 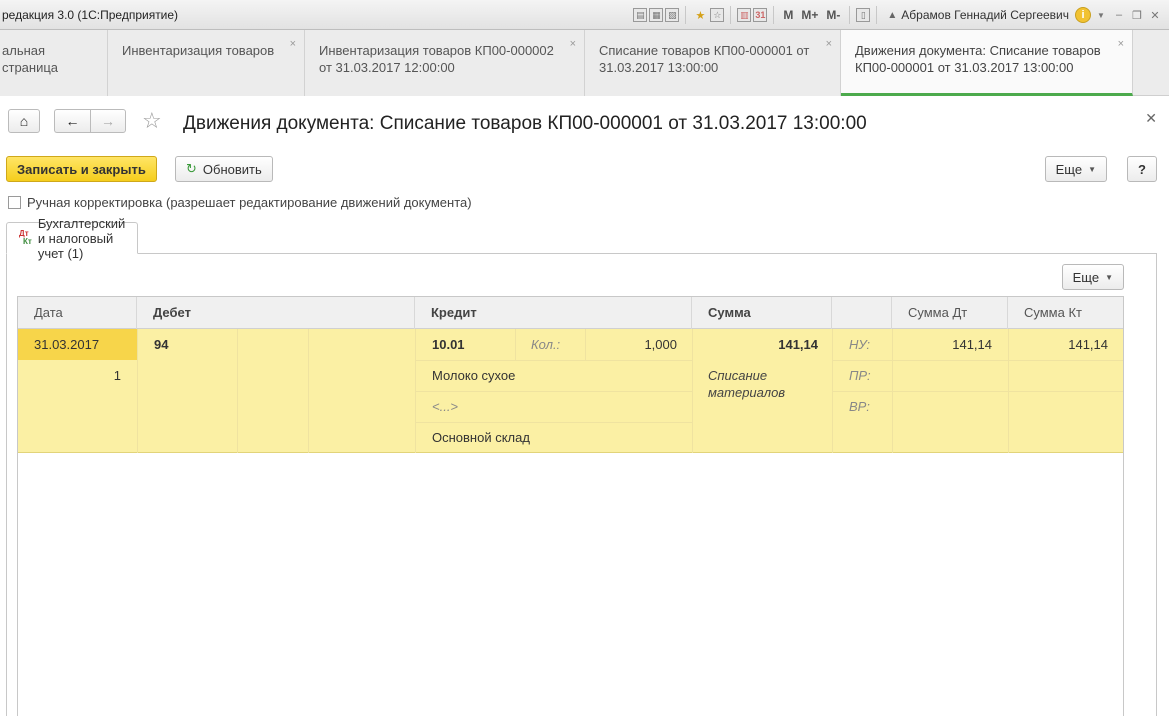 What do you see at coordinates (640, 15) in the screenshot?
I see `save-icon: ▤` at bounding box center [640, 15].